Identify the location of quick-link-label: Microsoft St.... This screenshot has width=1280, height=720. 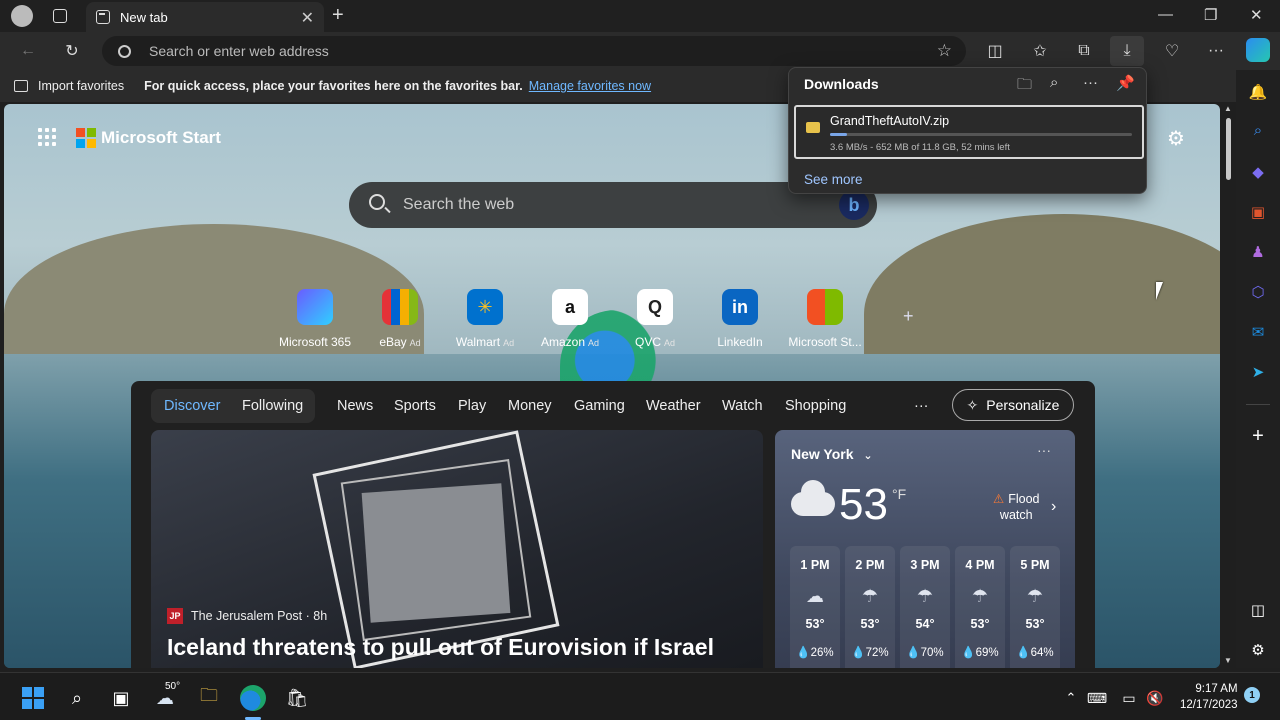
(825, 342).